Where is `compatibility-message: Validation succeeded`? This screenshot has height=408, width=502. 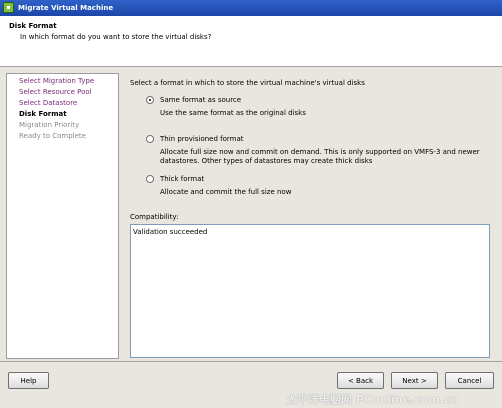
compatibility-message: Validation succeeded is located at coordinates (170, 232).